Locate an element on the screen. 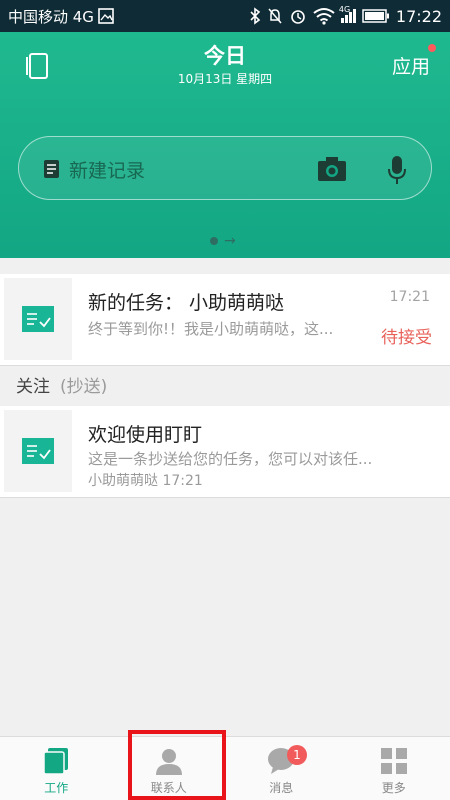  messages-badge: 1 is located at coordinates (297, 755).